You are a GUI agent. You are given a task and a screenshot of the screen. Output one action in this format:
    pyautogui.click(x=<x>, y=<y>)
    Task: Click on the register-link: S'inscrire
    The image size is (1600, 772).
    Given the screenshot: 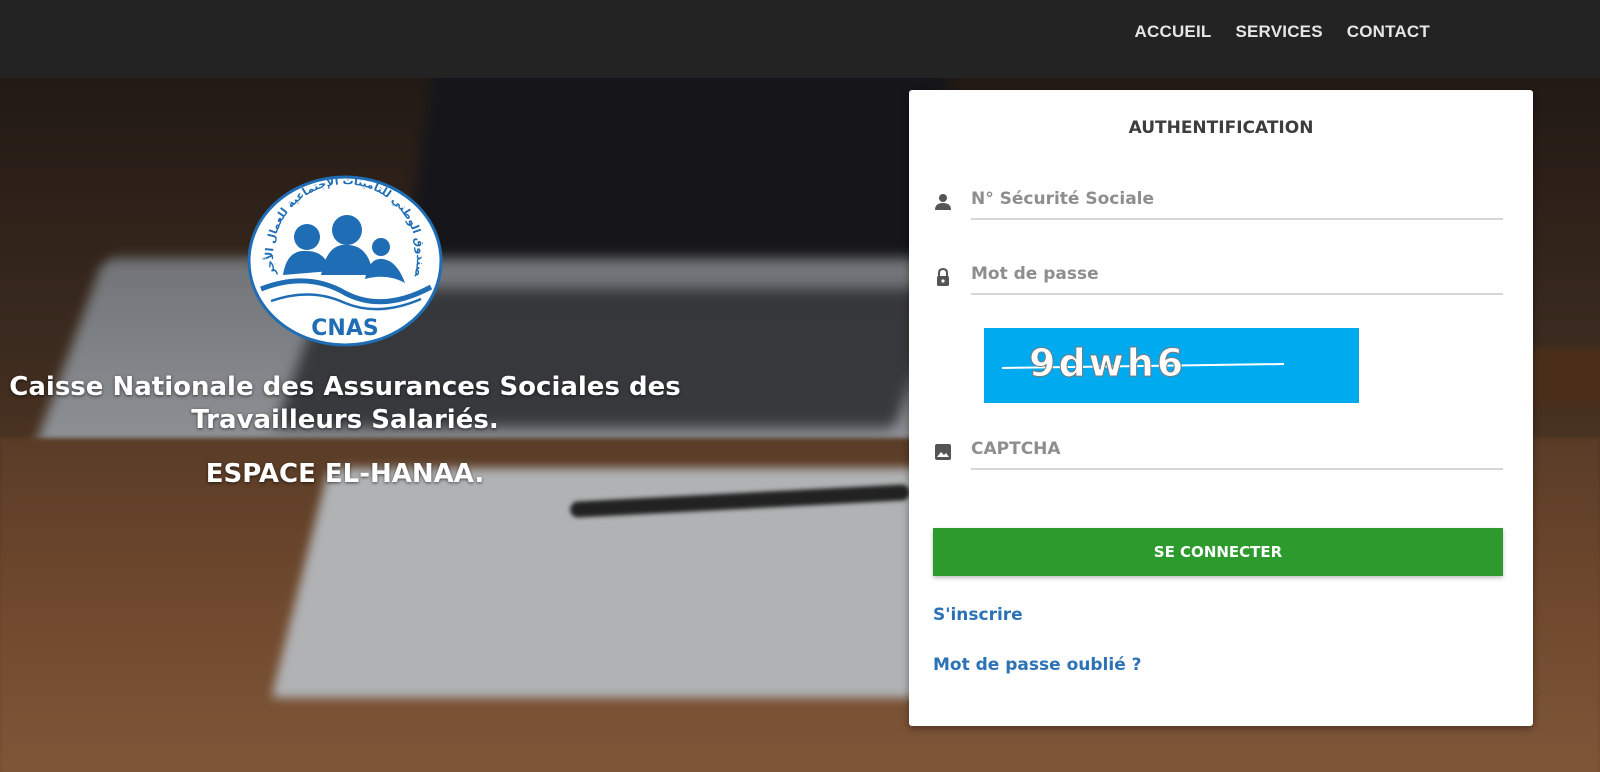 What is the action you would take?
    pyautogui.click(x=978, y=615)
    